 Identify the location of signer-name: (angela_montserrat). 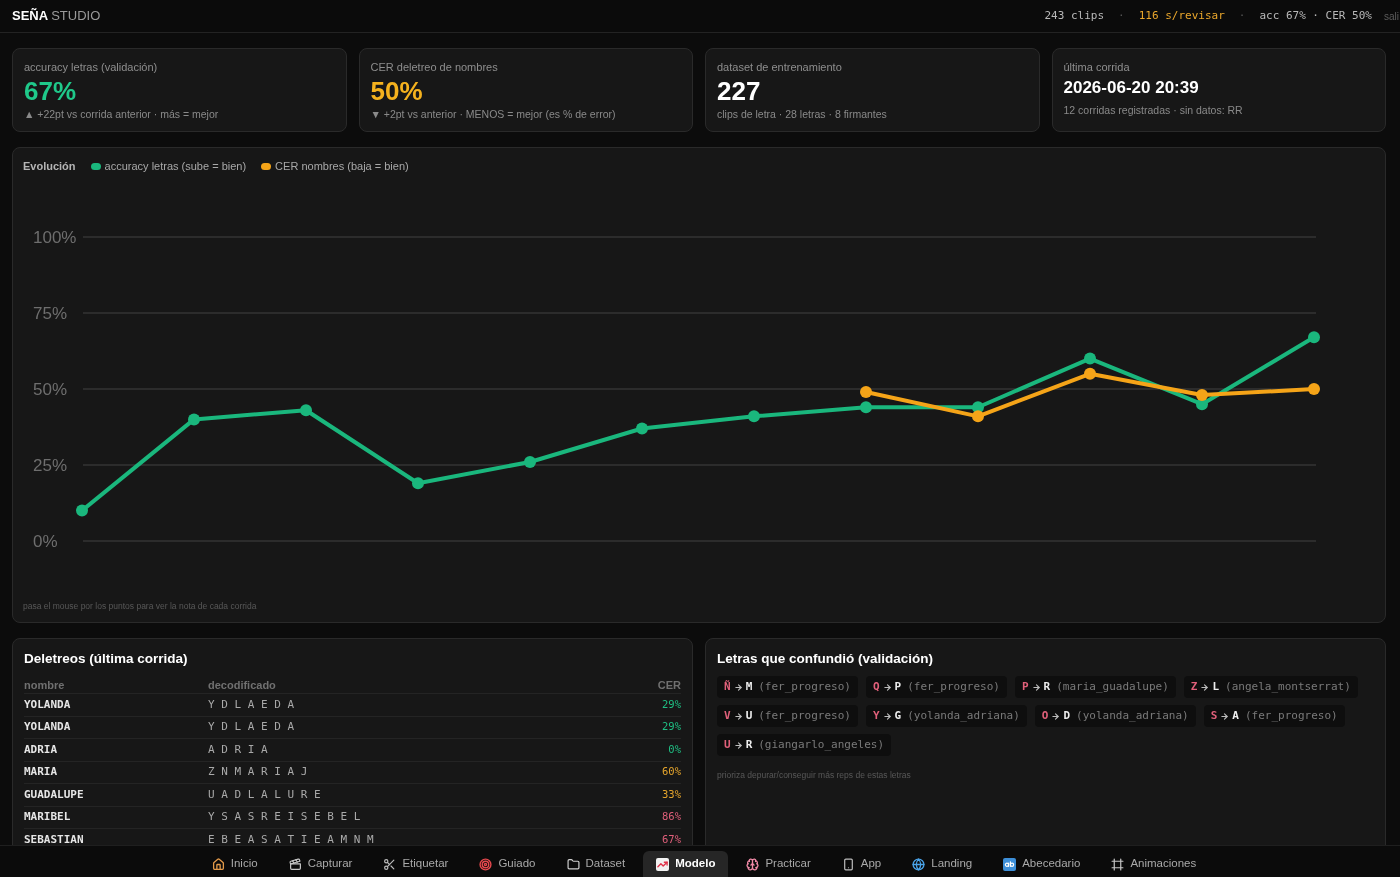
(1288, 686).